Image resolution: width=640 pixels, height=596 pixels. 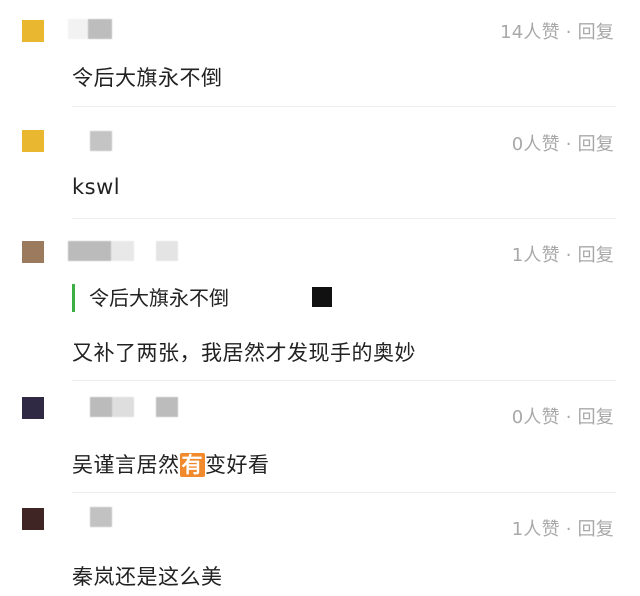 I want to click on highlight-badge: 有, so click(x=192, y=465).